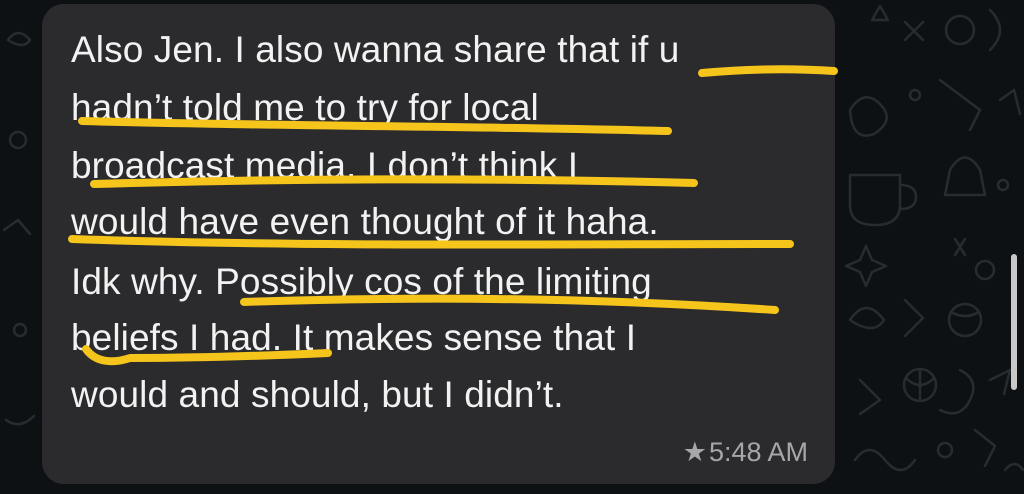 The image size is (1024, 494). Describe the element at coordinates (1014, 322) in the screenshot. I see `scrollbar-thumb` at that location.